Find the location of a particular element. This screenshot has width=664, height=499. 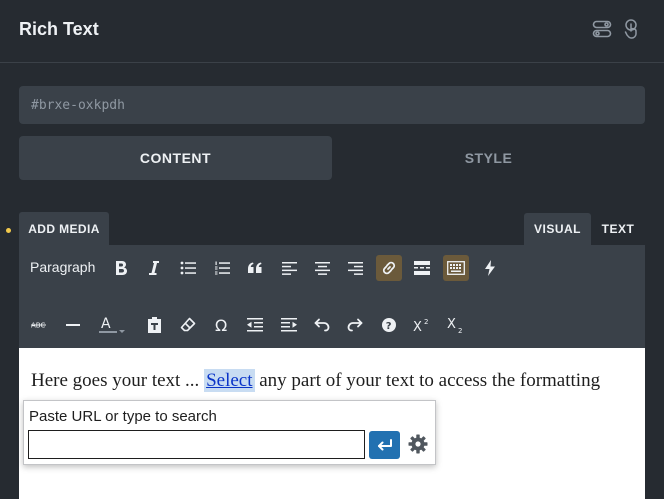

redo-icon is located at coordinates (355, 325).